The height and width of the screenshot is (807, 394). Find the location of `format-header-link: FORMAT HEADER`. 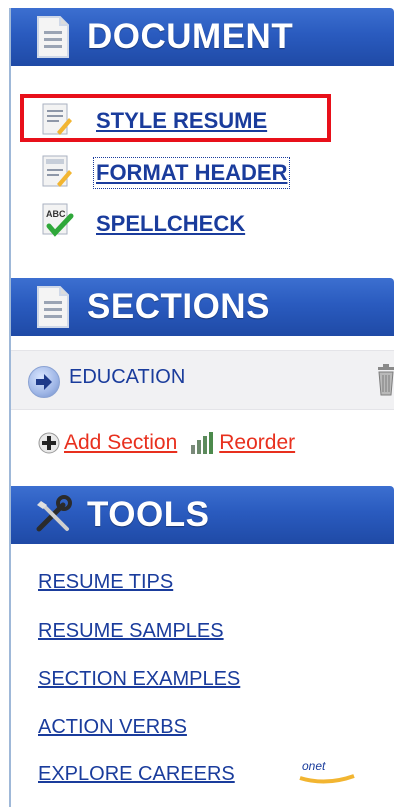

format-header-link: FORMAT HEADER is located at coordinates (191, 173).